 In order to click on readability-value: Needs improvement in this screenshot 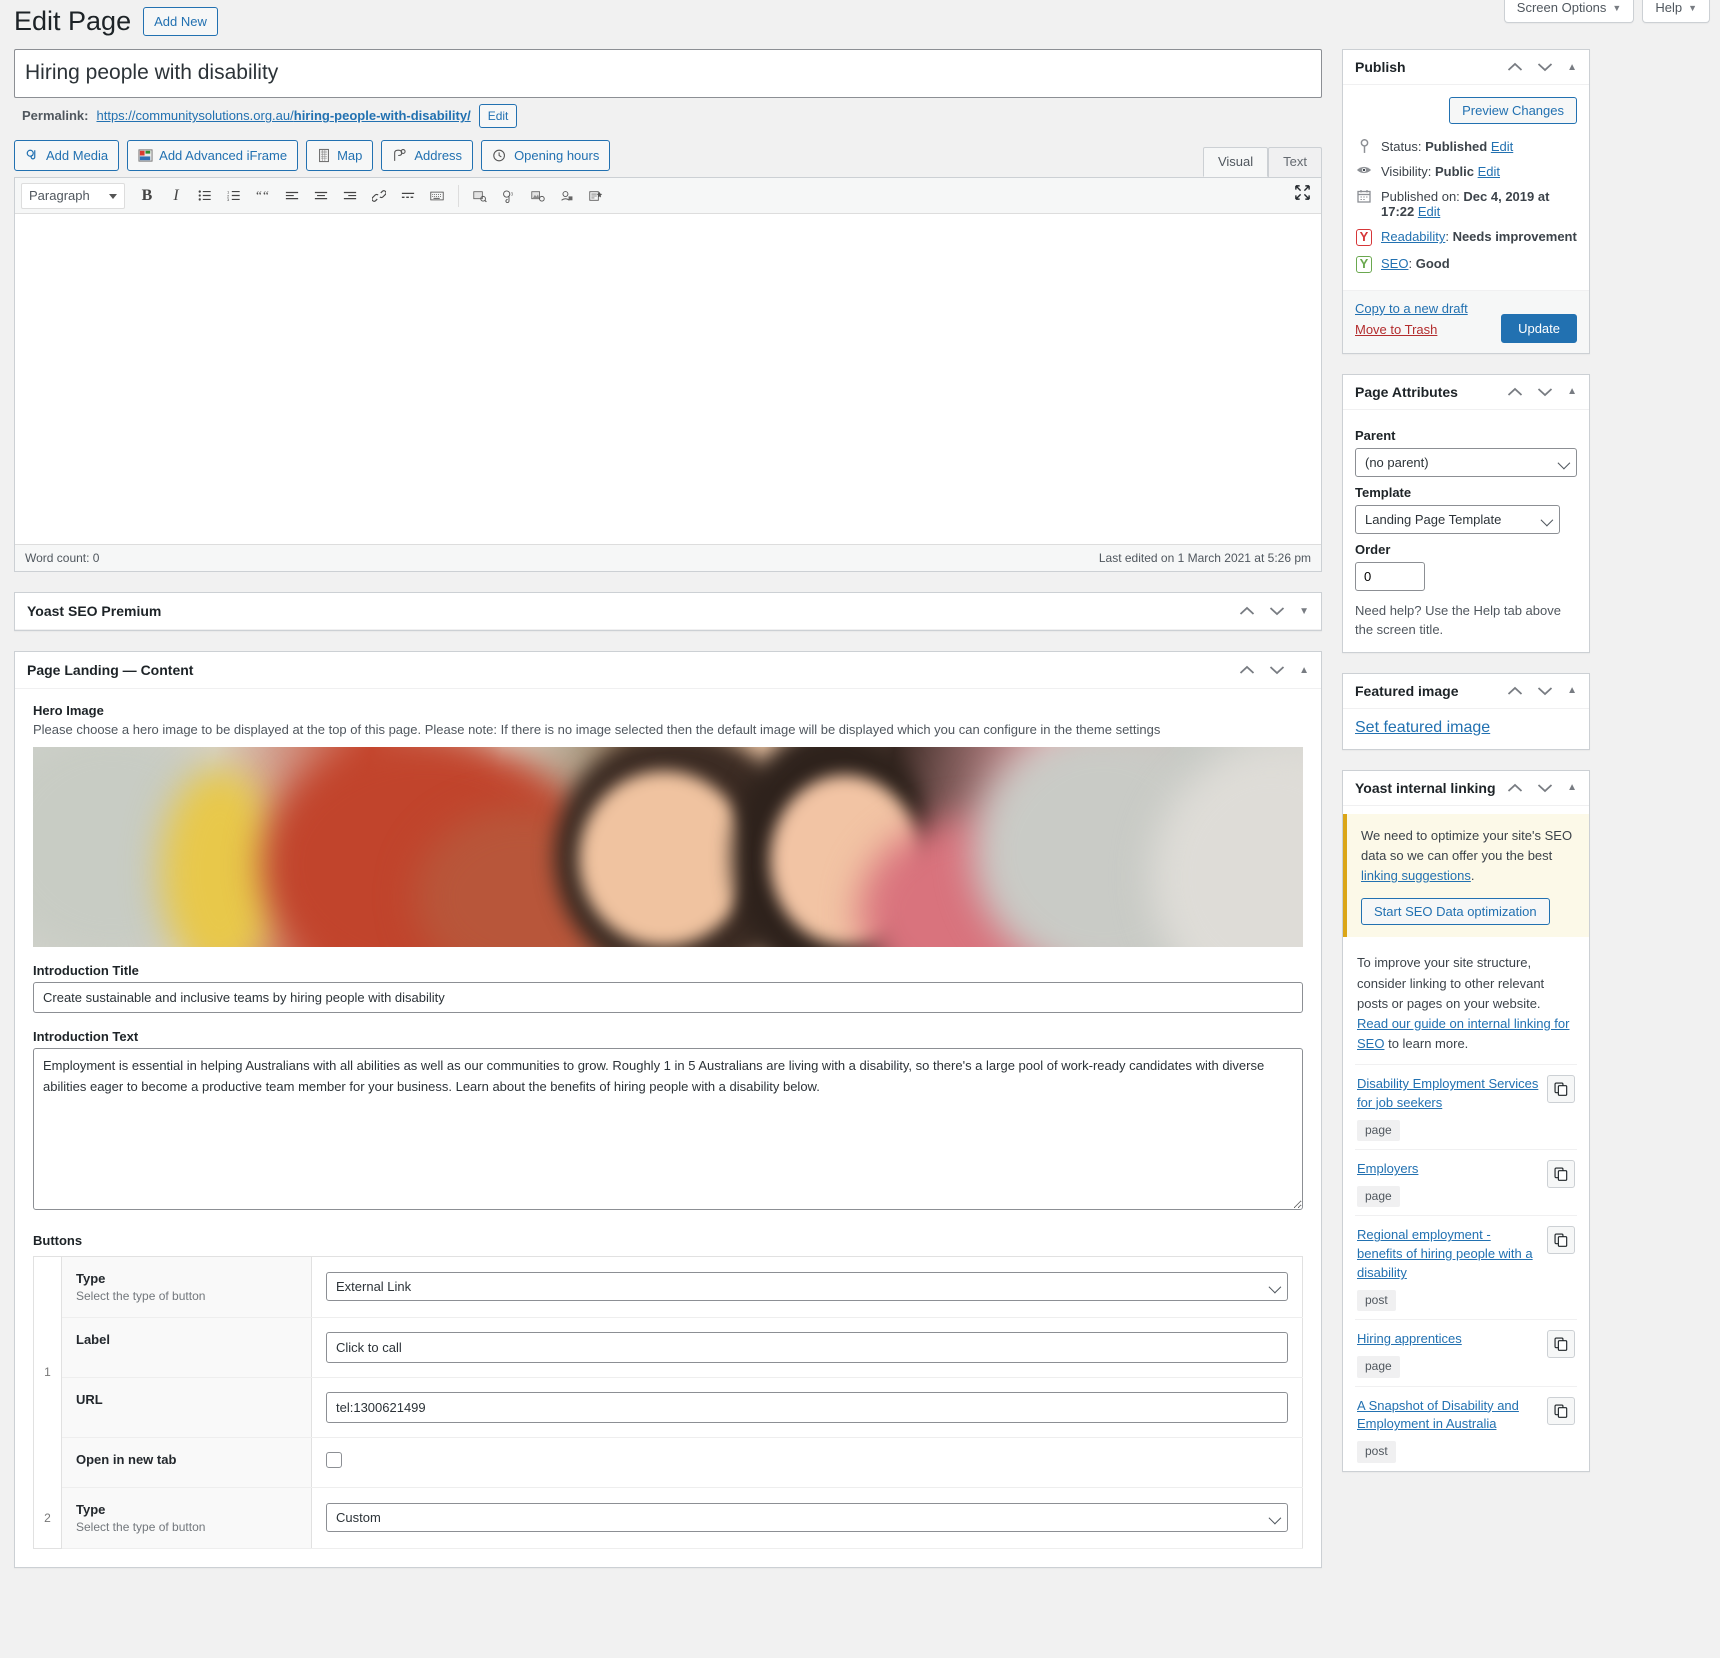, I will do `click(1514, 237)`.